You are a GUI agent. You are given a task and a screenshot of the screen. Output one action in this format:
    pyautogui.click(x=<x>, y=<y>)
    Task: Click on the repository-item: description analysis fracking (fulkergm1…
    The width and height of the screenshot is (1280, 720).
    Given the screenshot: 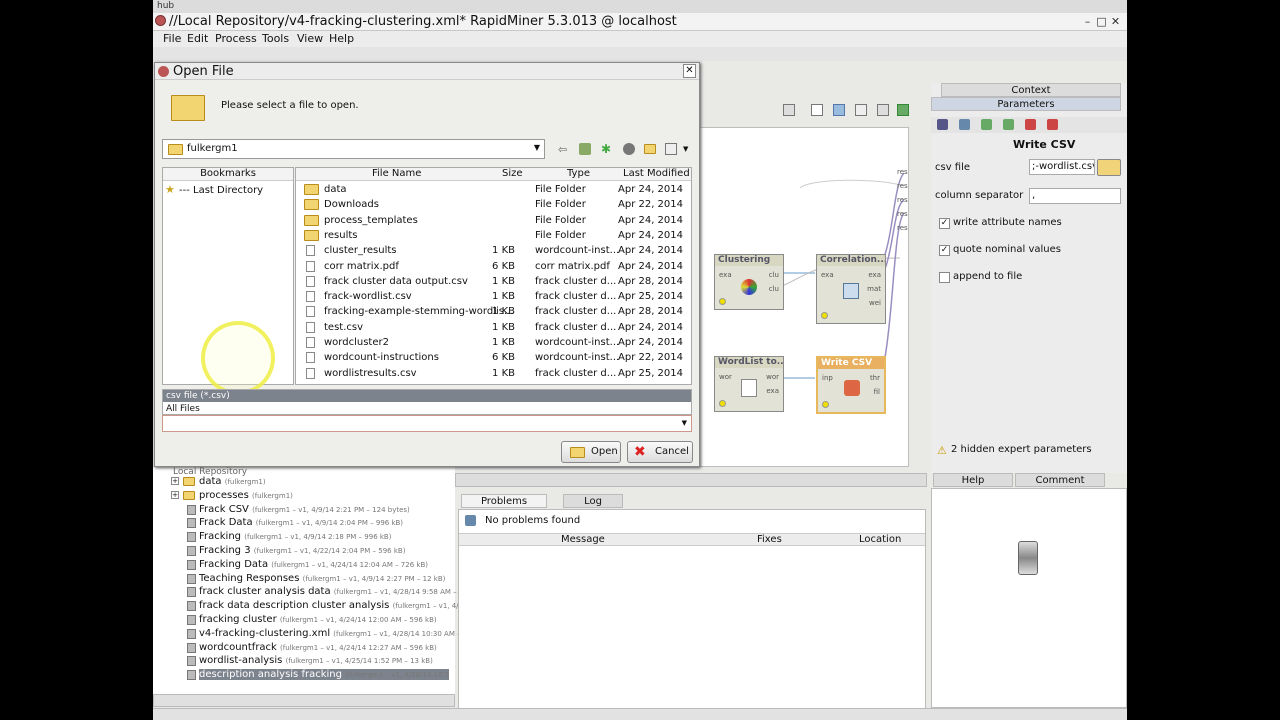 What is the action you would take?
    pyautogui.click(x=324, y=675)
    